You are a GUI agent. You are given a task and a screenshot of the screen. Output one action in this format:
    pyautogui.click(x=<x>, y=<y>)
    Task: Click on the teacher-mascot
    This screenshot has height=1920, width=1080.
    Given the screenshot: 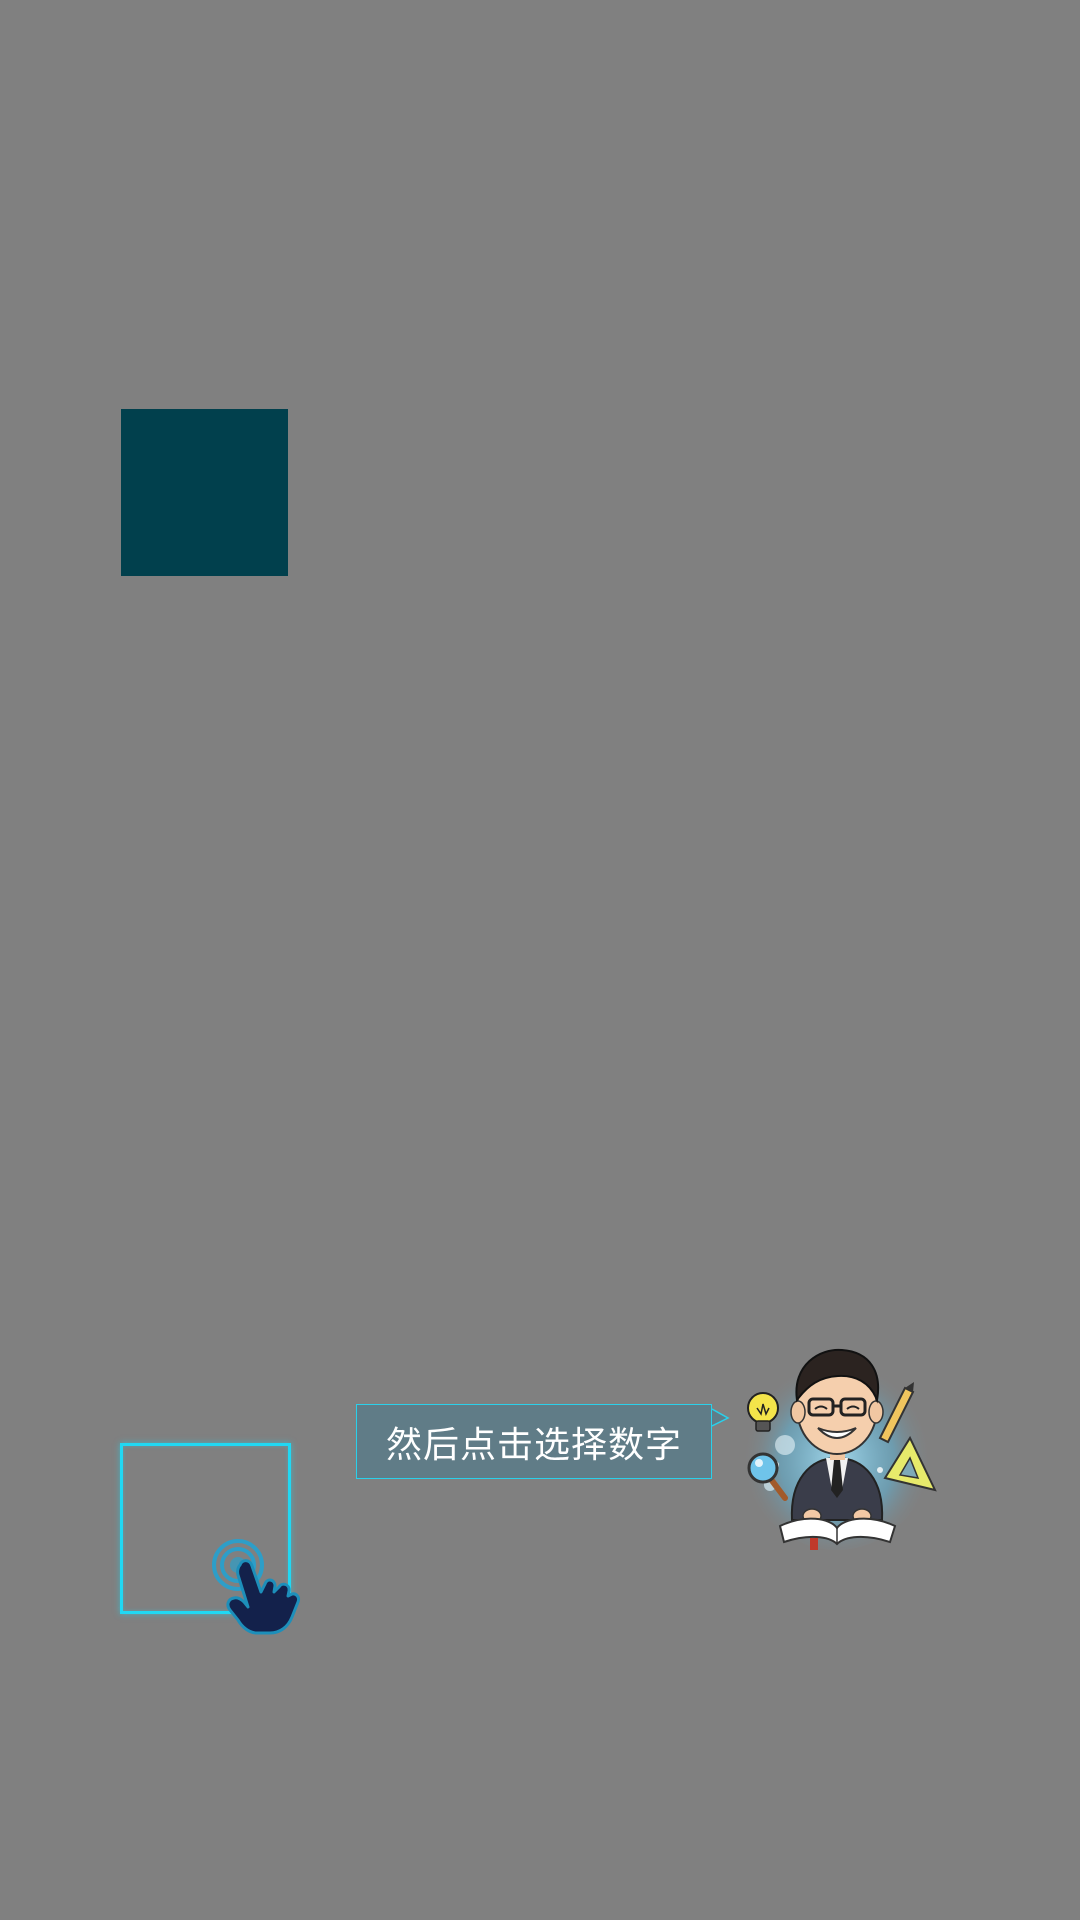 What is the action you would take?
    pyautogui.click(x=839, y=1449)
    